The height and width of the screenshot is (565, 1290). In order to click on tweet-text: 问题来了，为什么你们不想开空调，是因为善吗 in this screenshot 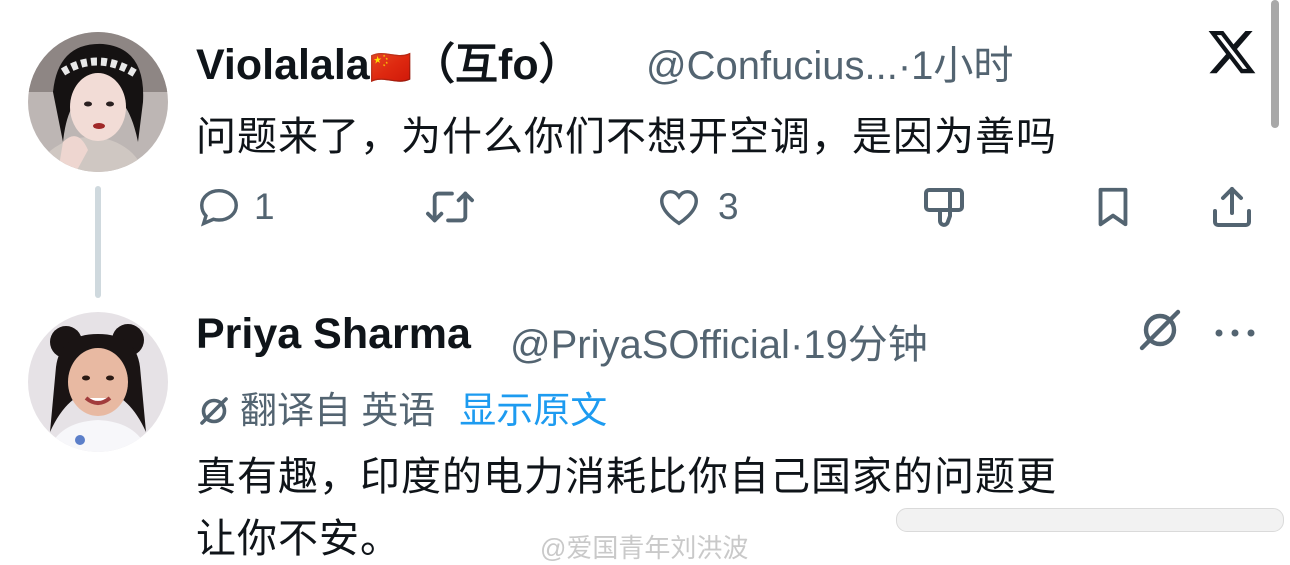, I will do `click(626, 137)`.